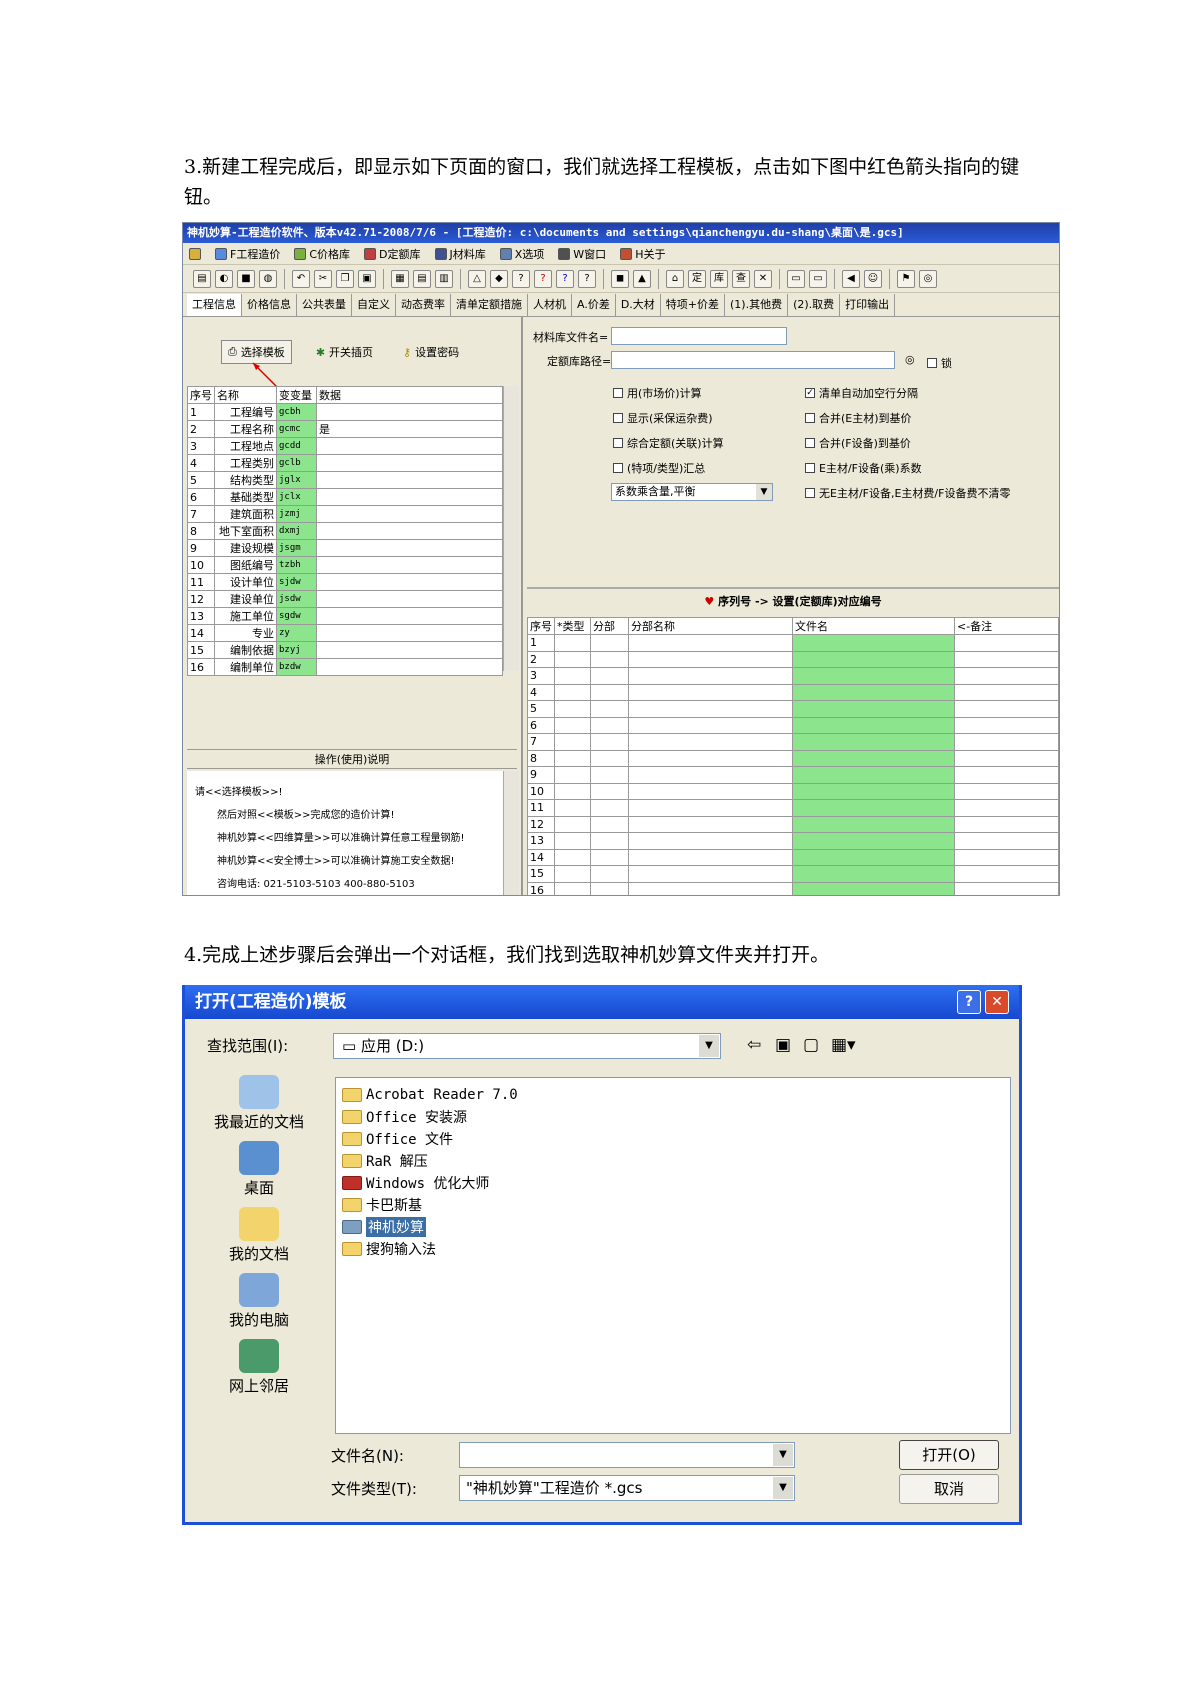  I want to click on tab-charge: (2).取费, so click(814, 304).